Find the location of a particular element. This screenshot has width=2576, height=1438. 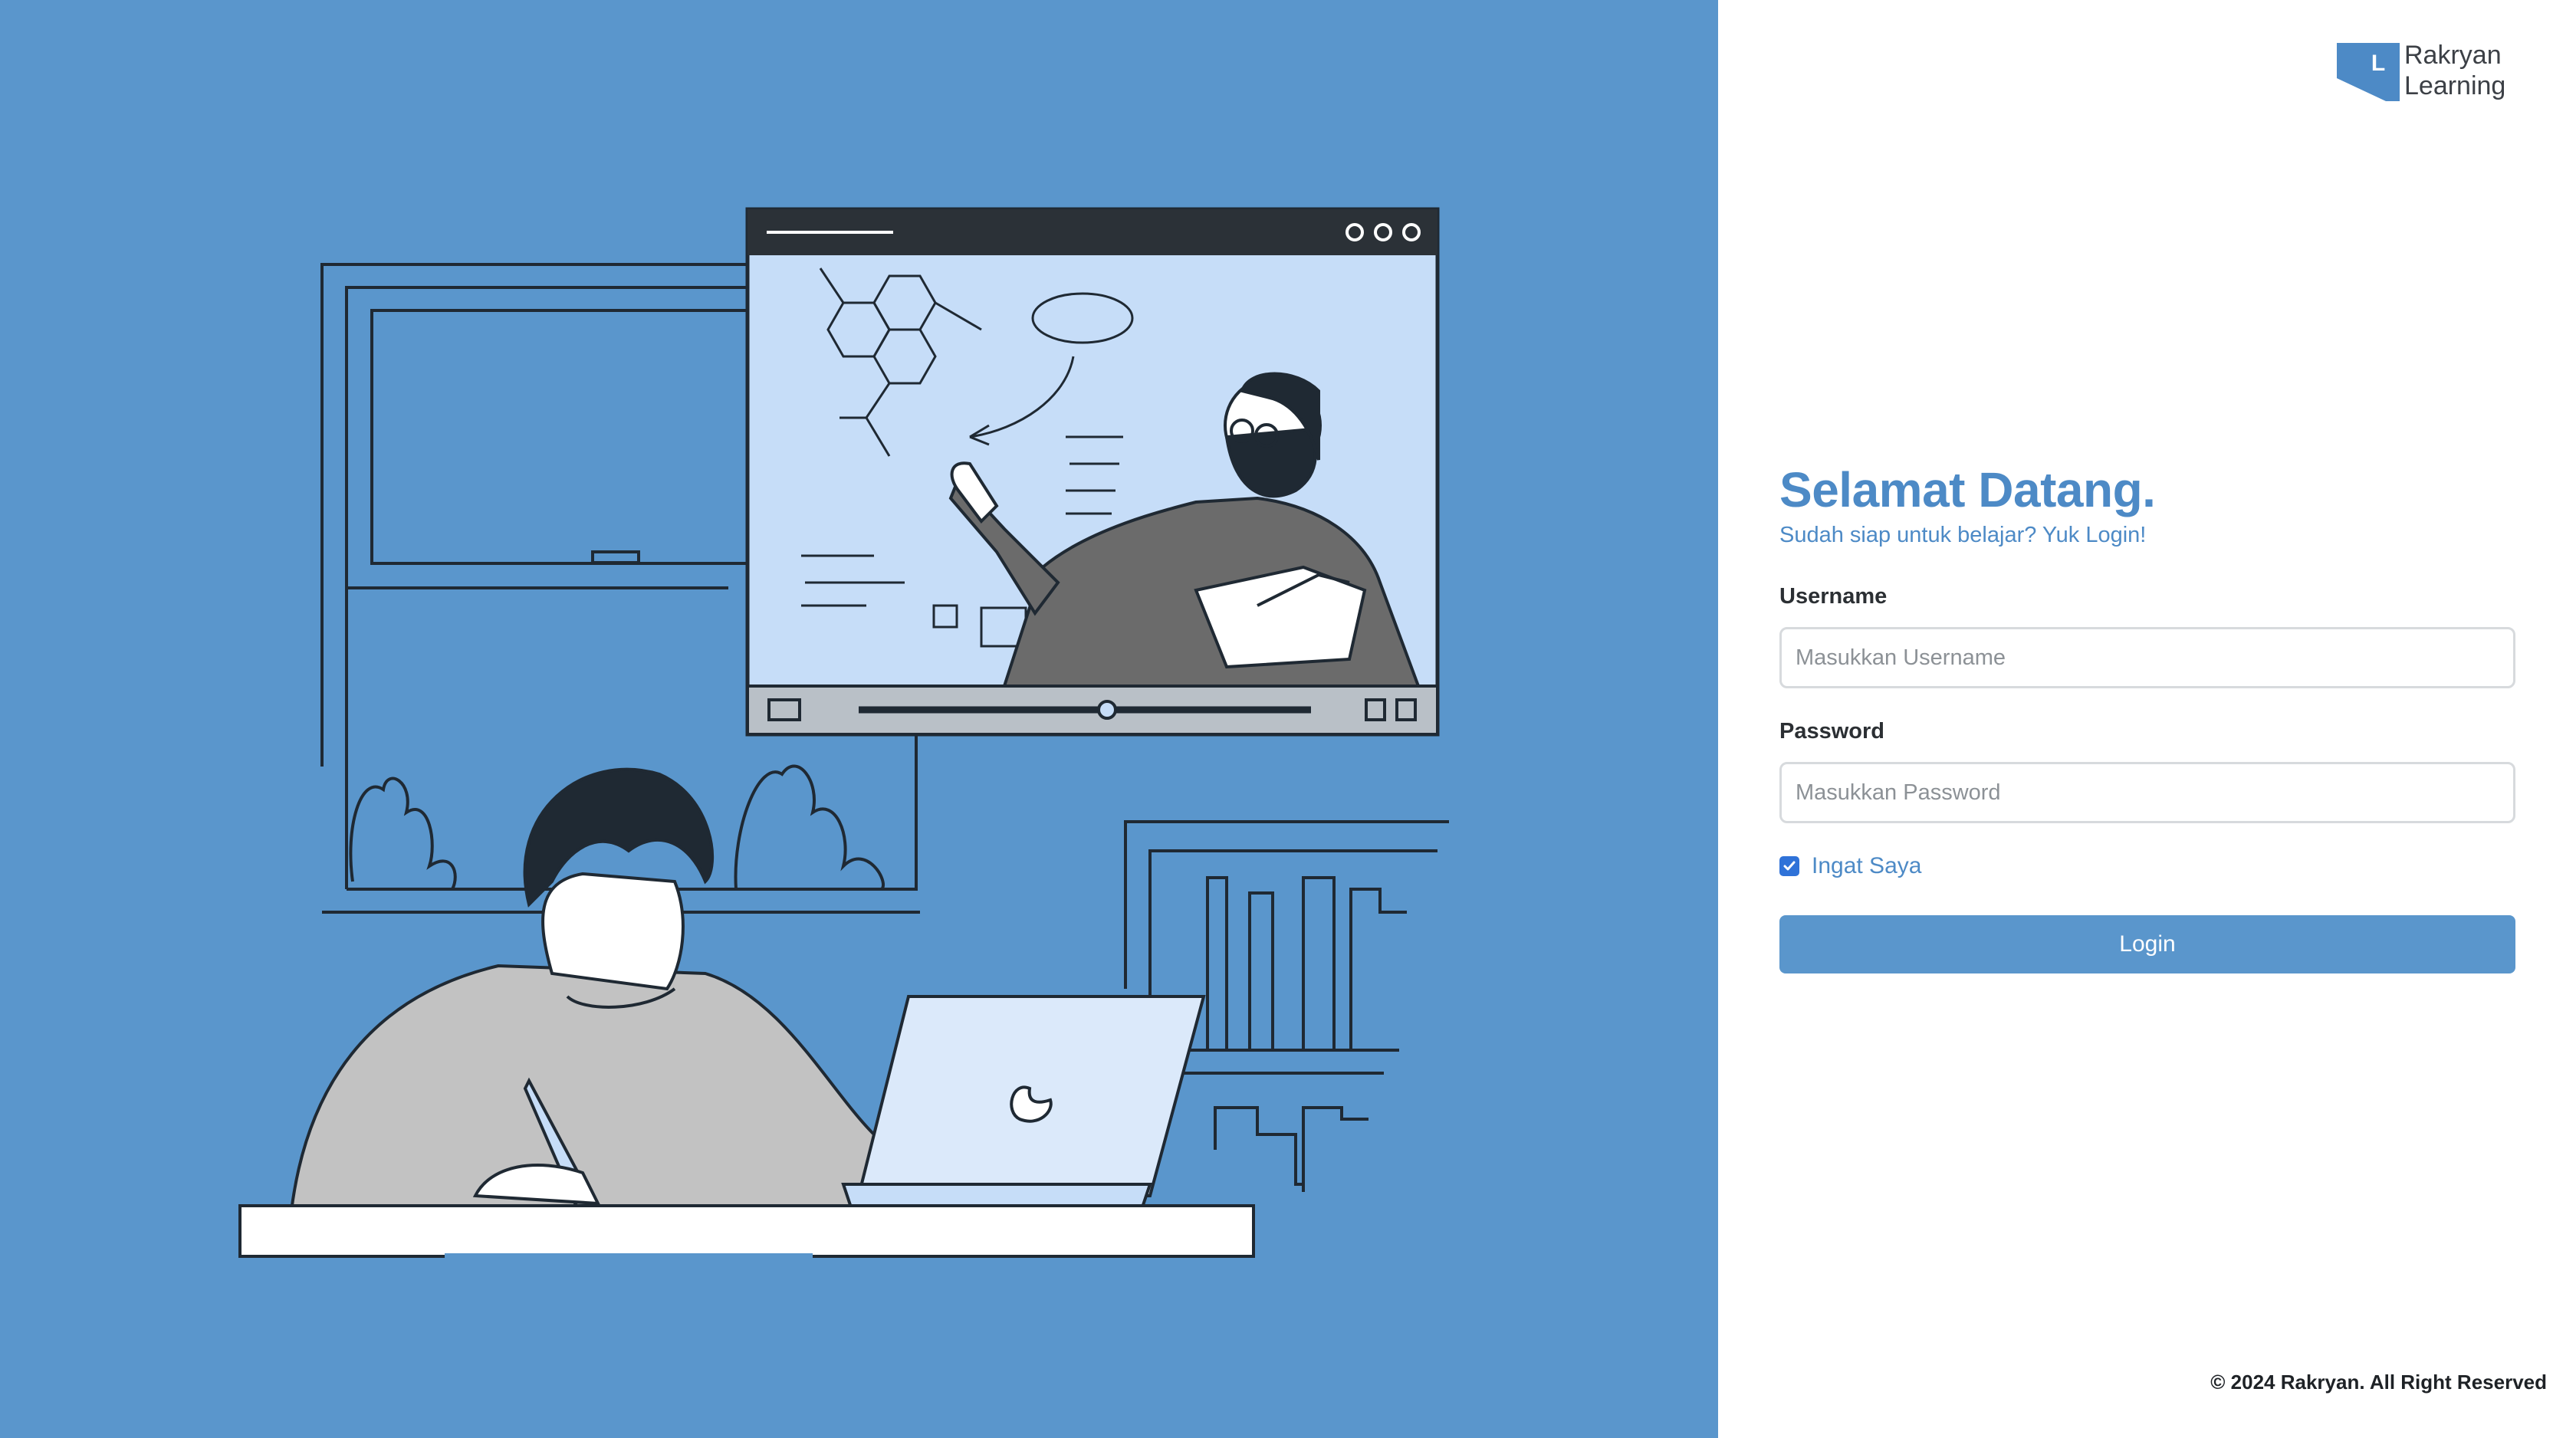

remember-me-checkbox is located at coordinates (1789, 866).